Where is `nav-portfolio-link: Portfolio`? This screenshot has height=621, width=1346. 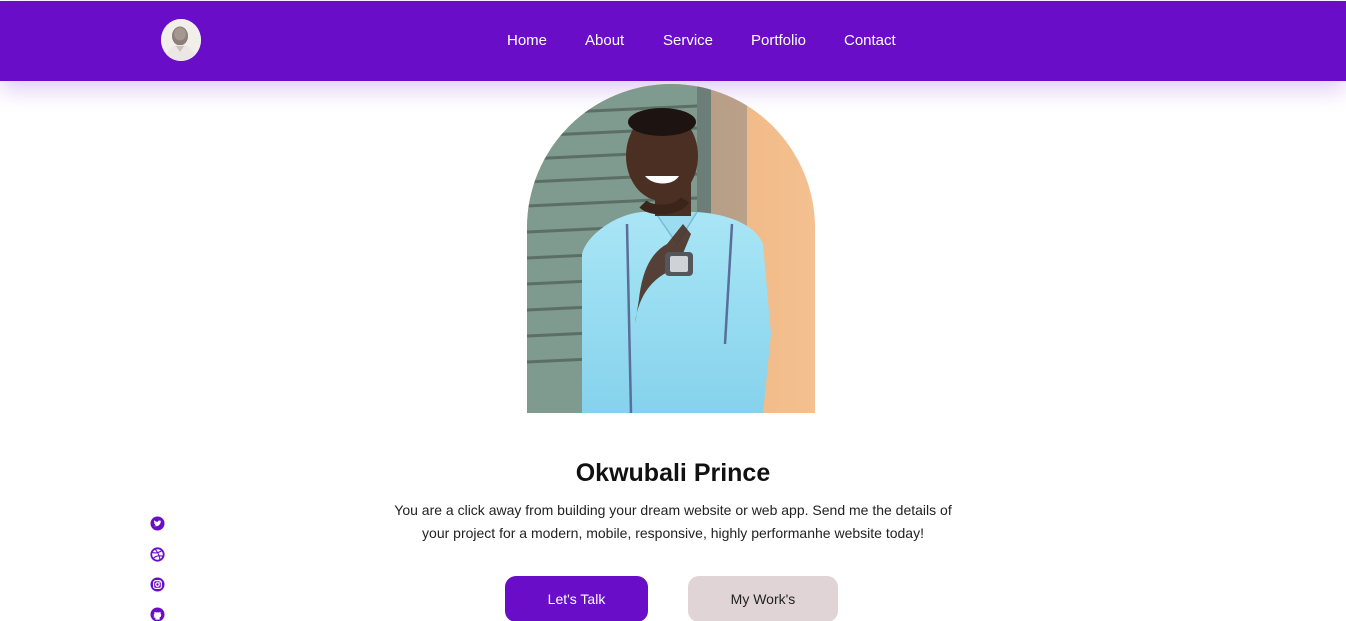 nav-portfolio-link: Portfolio is located at coordinates (778, 40).